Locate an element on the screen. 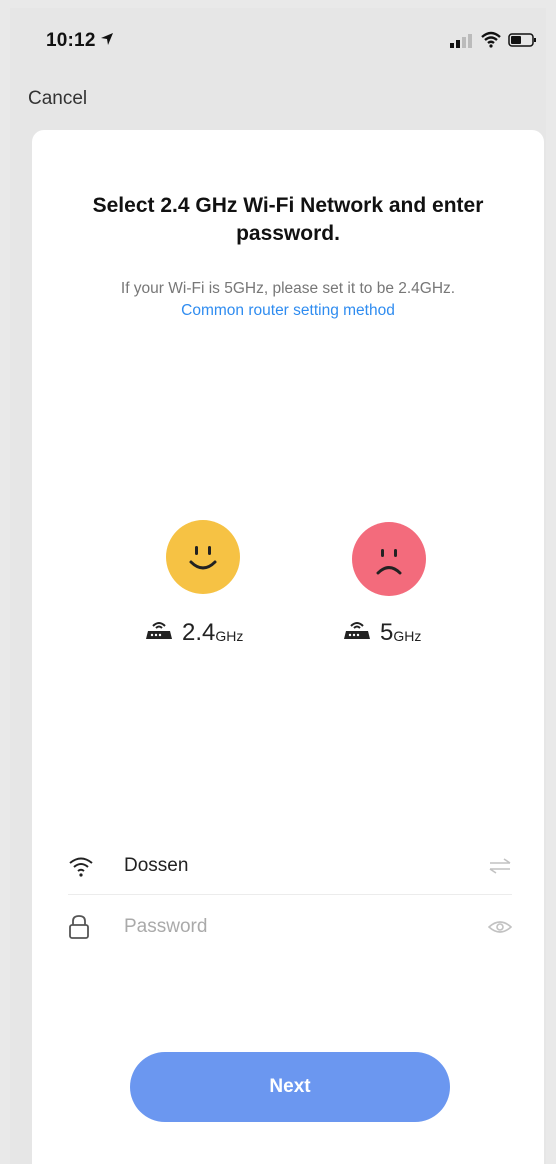  happy-face-icon is located at coordinates (203, 557).